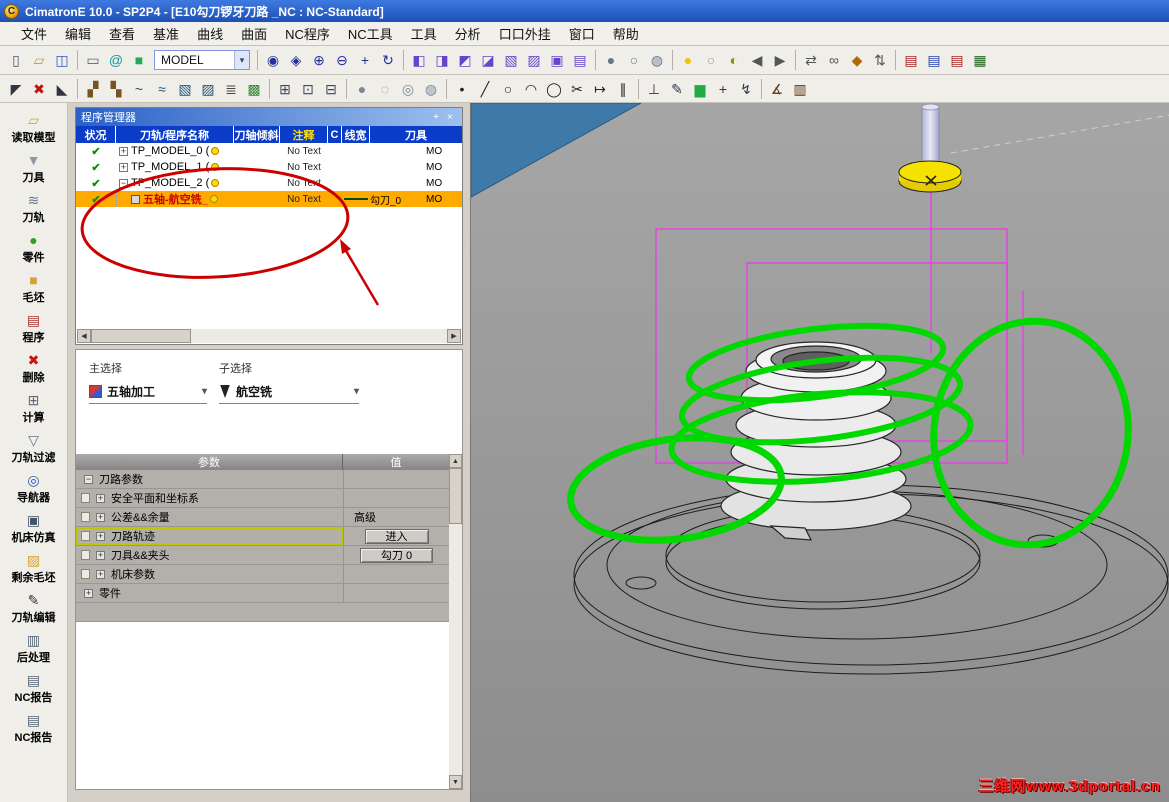  Describe the element at coordinates (436, 117) in the screenshot. I see `pin-icon: +` at that location.